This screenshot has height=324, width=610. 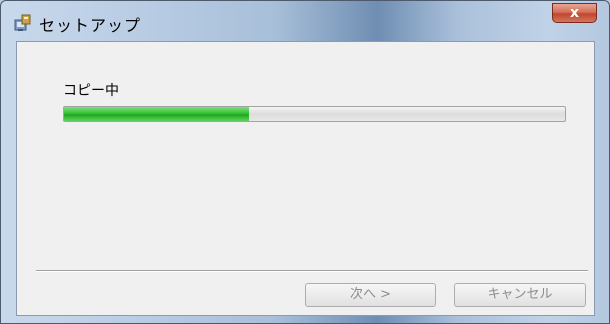 I want to click on close-button: x, so click(x=574, y=13).